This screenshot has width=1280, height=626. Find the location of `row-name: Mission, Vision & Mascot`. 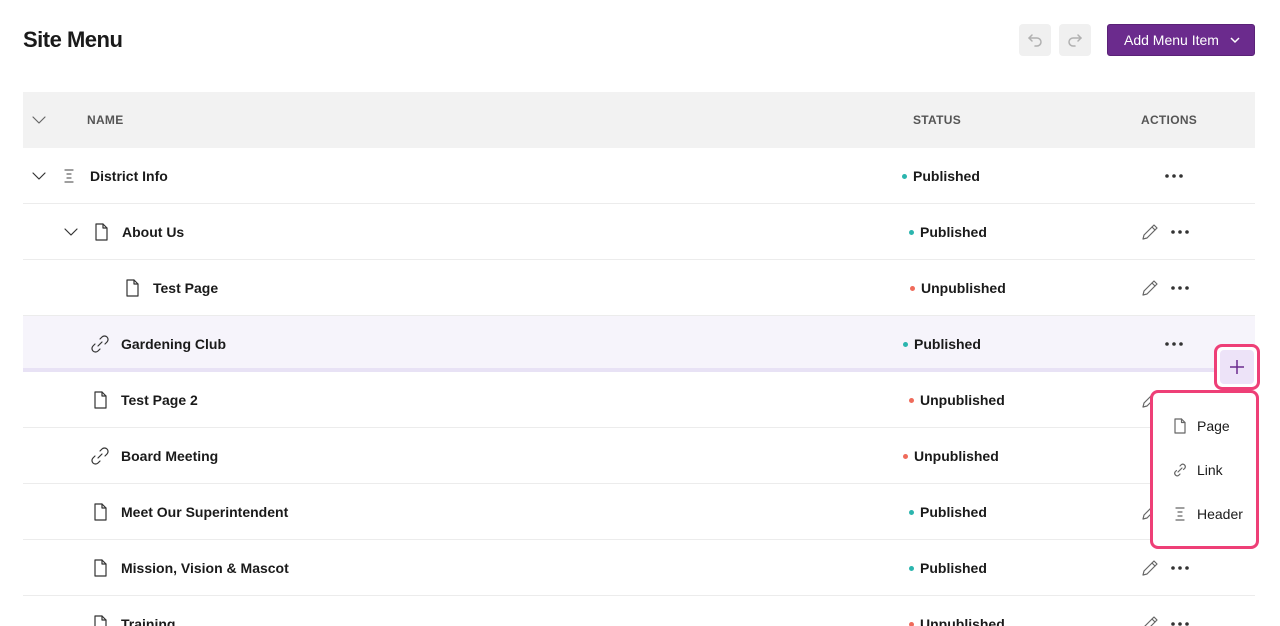

row-name: Mission, Vision & Mascot is located at coordinates (205, 568).